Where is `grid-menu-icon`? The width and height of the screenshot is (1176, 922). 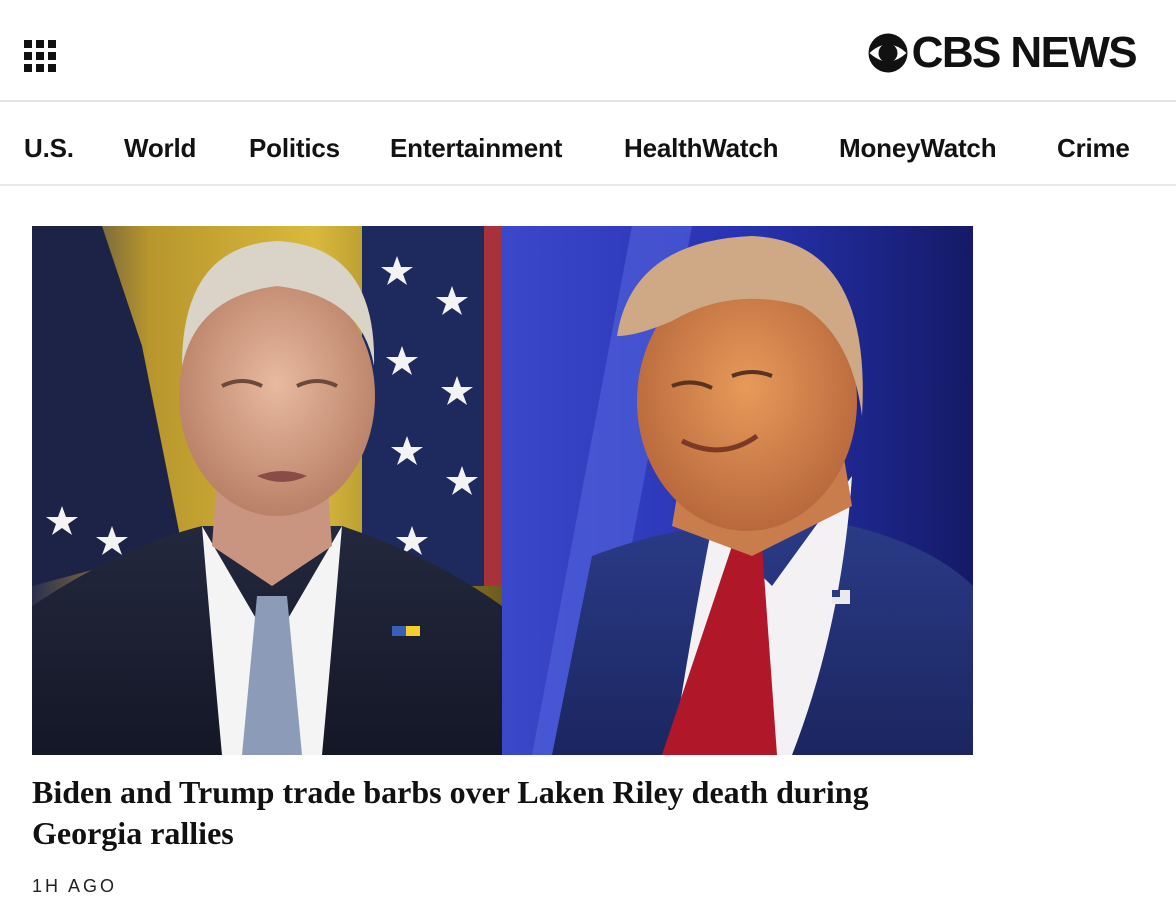
grid-menu-icon is located at coordinates (40, 56).